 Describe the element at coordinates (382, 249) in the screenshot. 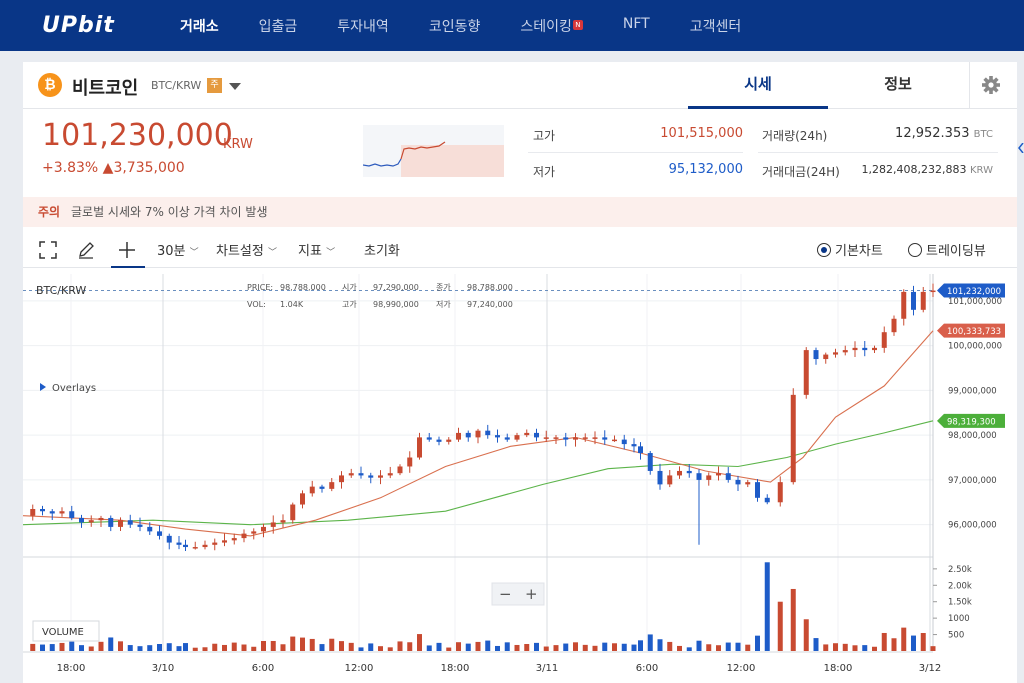

I see `reset-button: 초기화` at that location.